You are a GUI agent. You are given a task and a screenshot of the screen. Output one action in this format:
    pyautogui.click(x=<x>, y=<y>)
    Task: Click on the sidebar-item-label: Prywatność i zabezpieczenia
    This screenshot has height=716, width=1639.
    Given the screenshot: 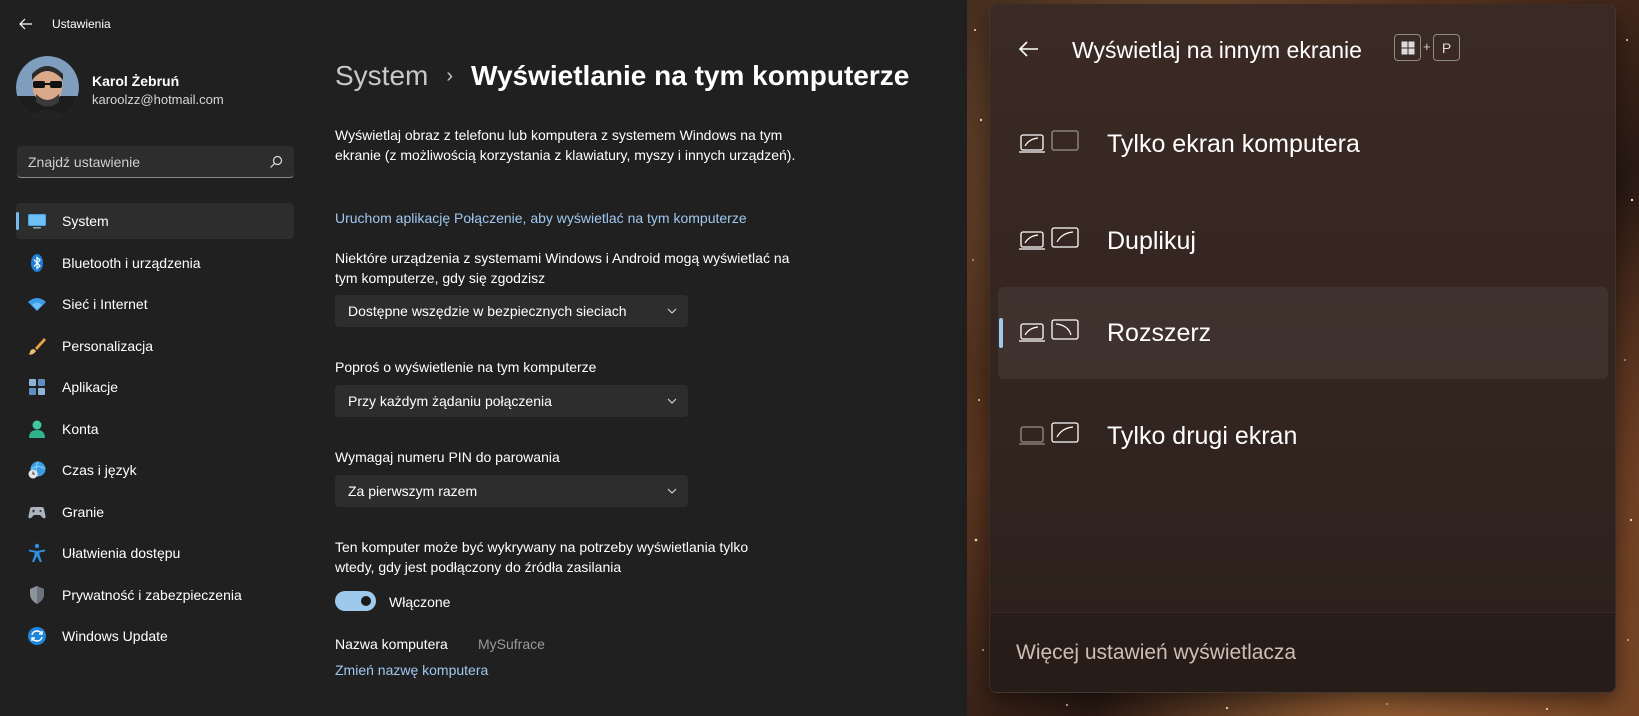 What is the action you would take?
    pyautogui.click(x=152, y=594)
    